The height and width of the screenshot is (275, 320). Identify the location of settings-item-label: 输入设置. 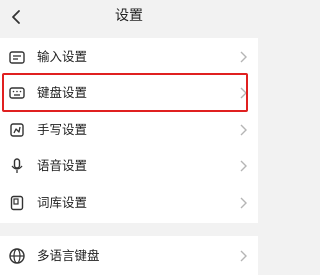
(62, 56).